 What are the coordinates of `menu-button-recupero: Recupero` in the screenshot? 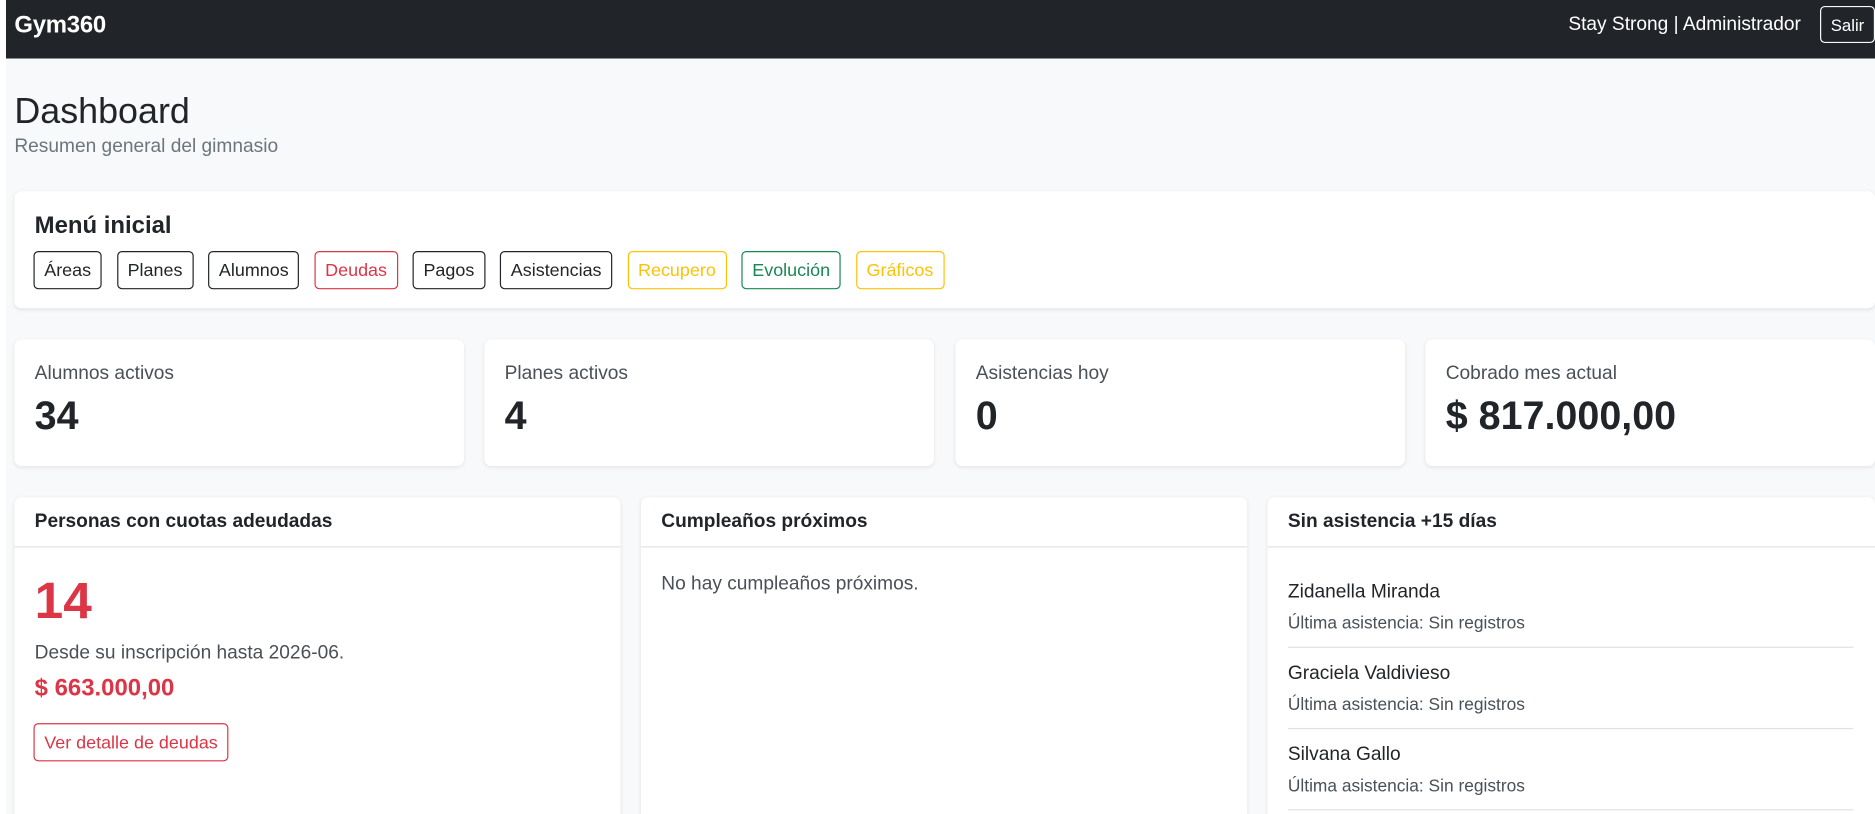 It's located at (677, 270).